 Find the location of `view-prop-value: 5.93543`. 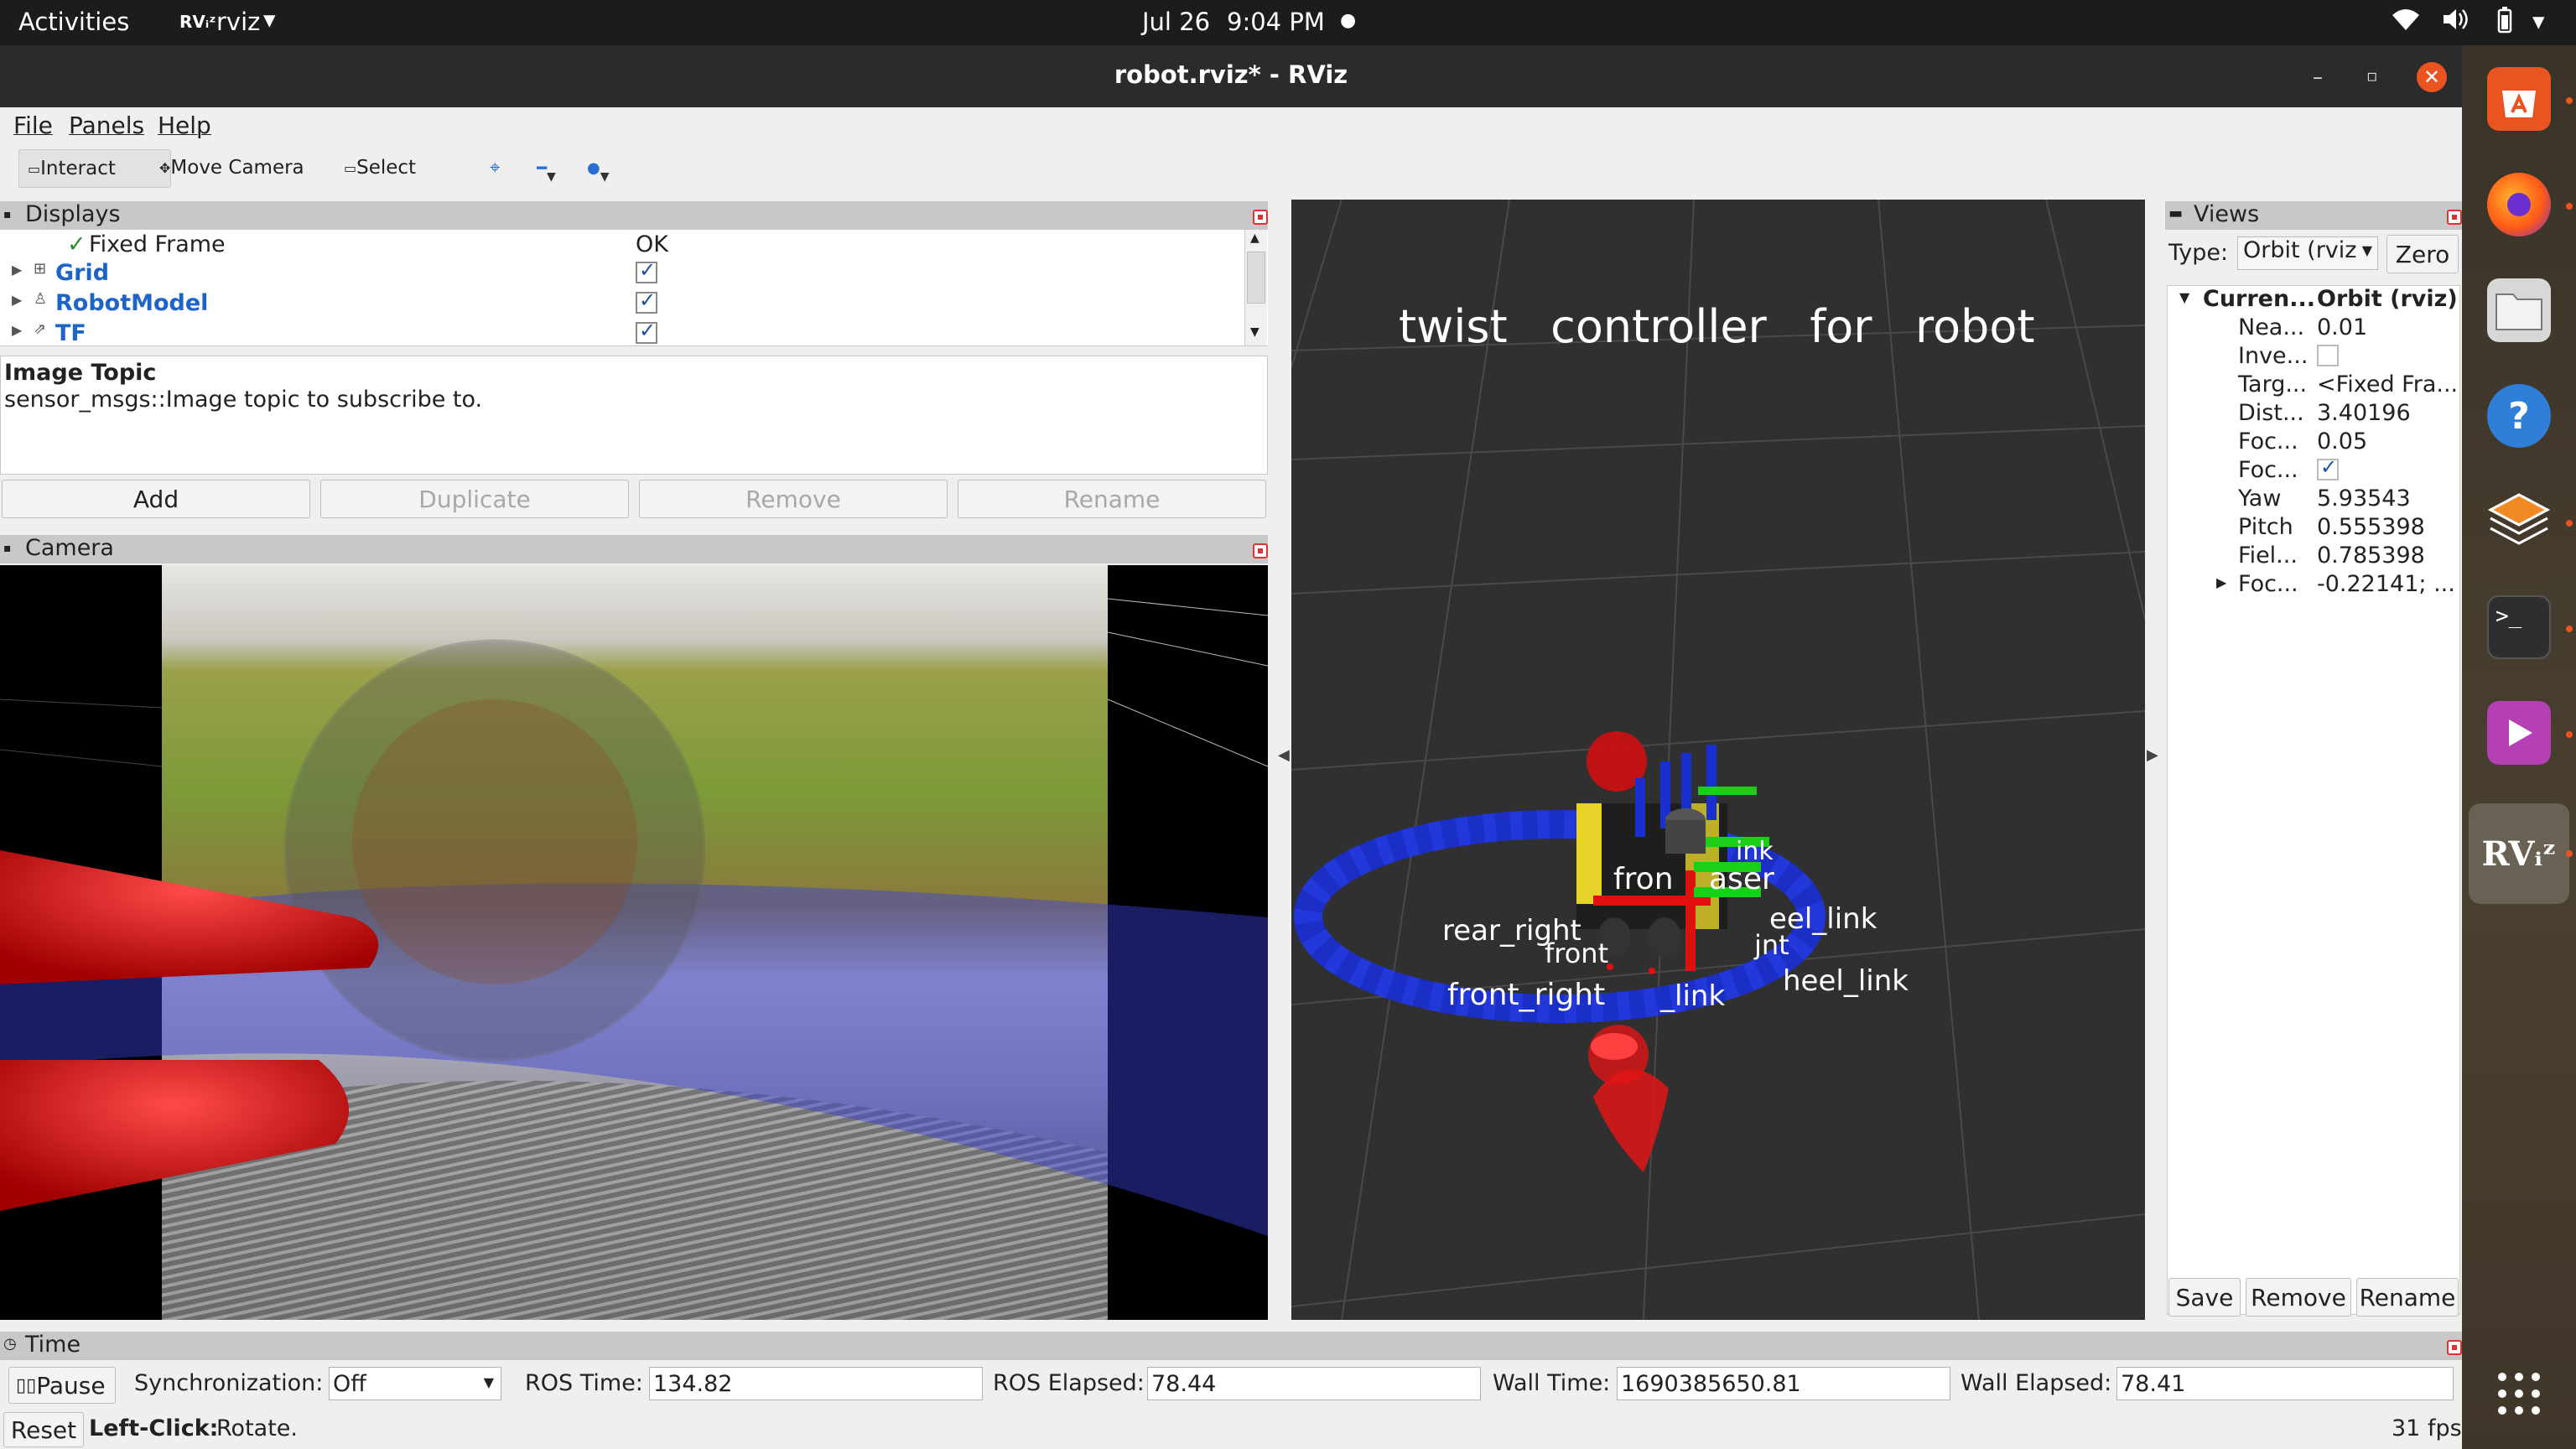

view-prop-value: 5.93543 is located at coordinates (2364, 499).